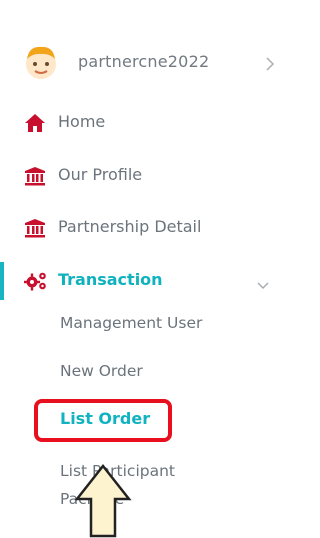 Image resolution: width=320 pixels, height=538 pixels. I want to click on submenu-item-new-order: New Order, so click(101, 371).